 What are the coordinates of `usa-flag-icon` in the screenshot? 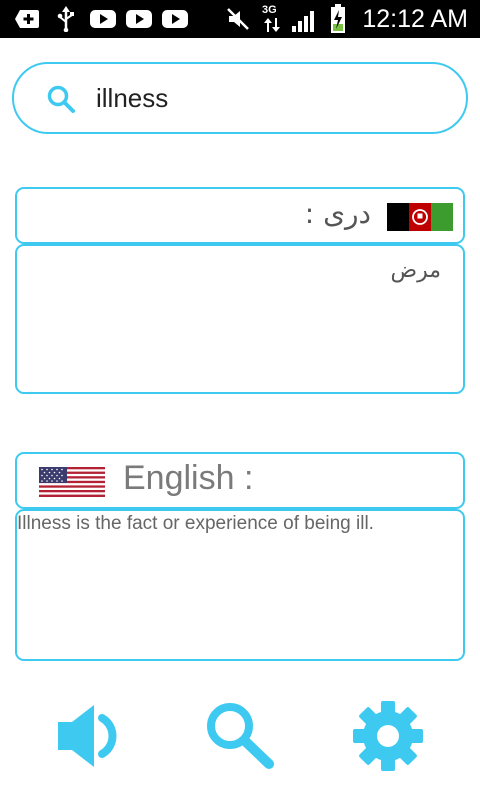 It's located at (72, 482).